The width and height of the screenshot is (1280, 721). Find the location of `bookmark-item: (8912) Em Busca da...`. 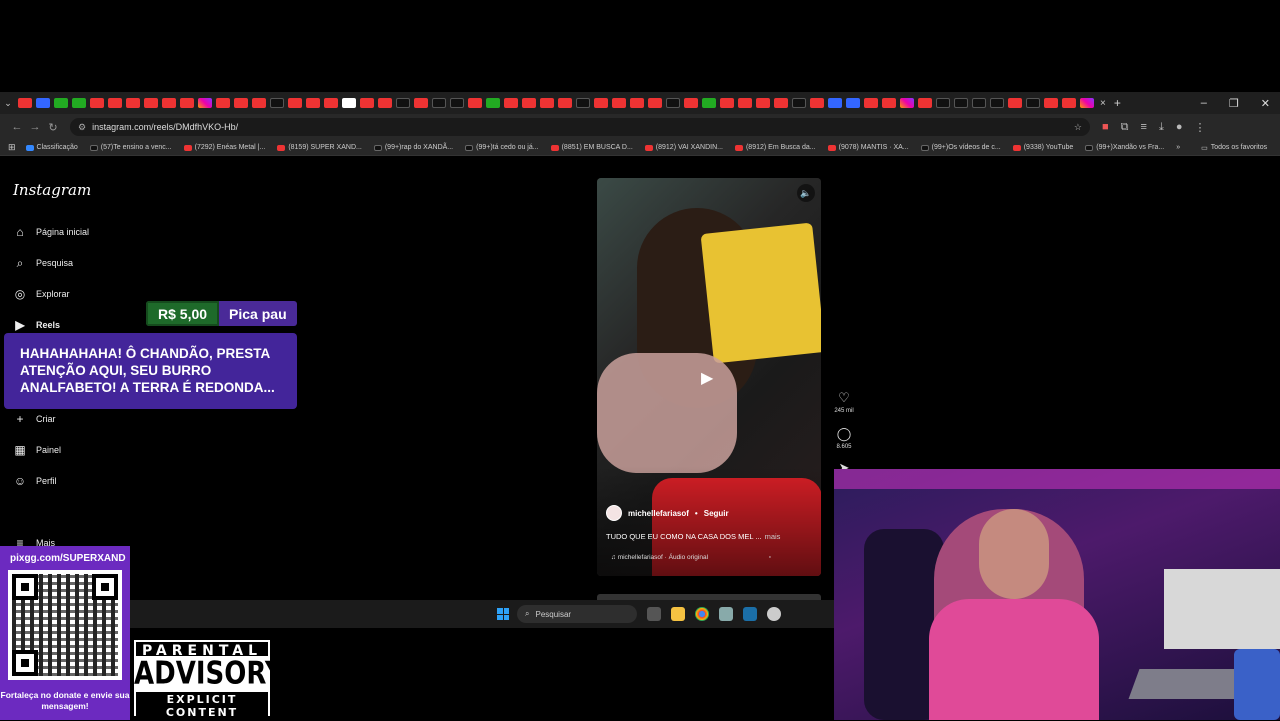

bookmark-item: (8912) Em Busca da... is located at coordinates (775, 147).